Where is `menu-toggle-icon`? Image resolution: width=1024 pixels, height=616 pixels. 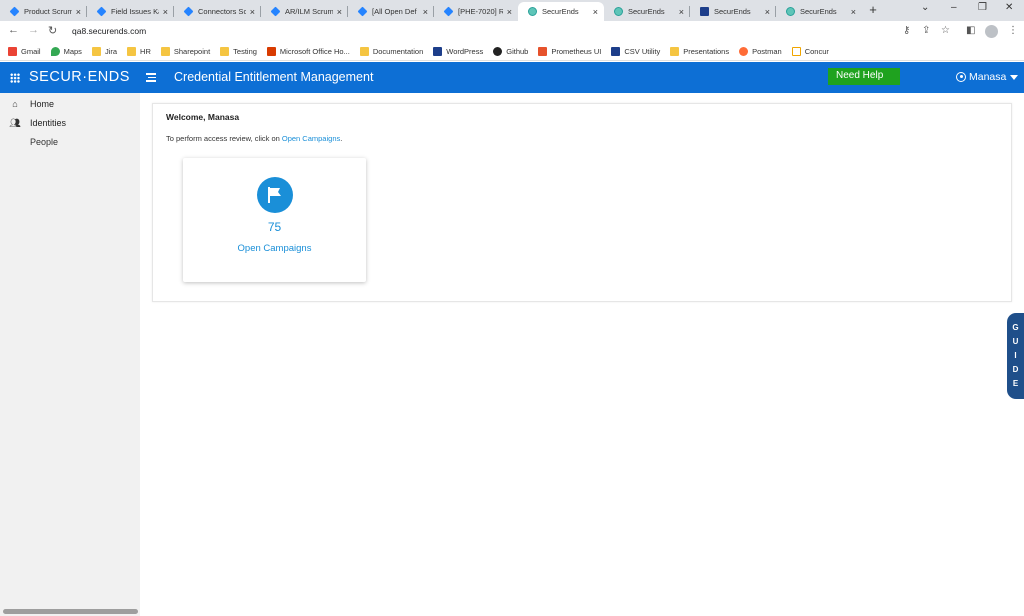
menu-toggle-icon is located at coordinates (151, 77).